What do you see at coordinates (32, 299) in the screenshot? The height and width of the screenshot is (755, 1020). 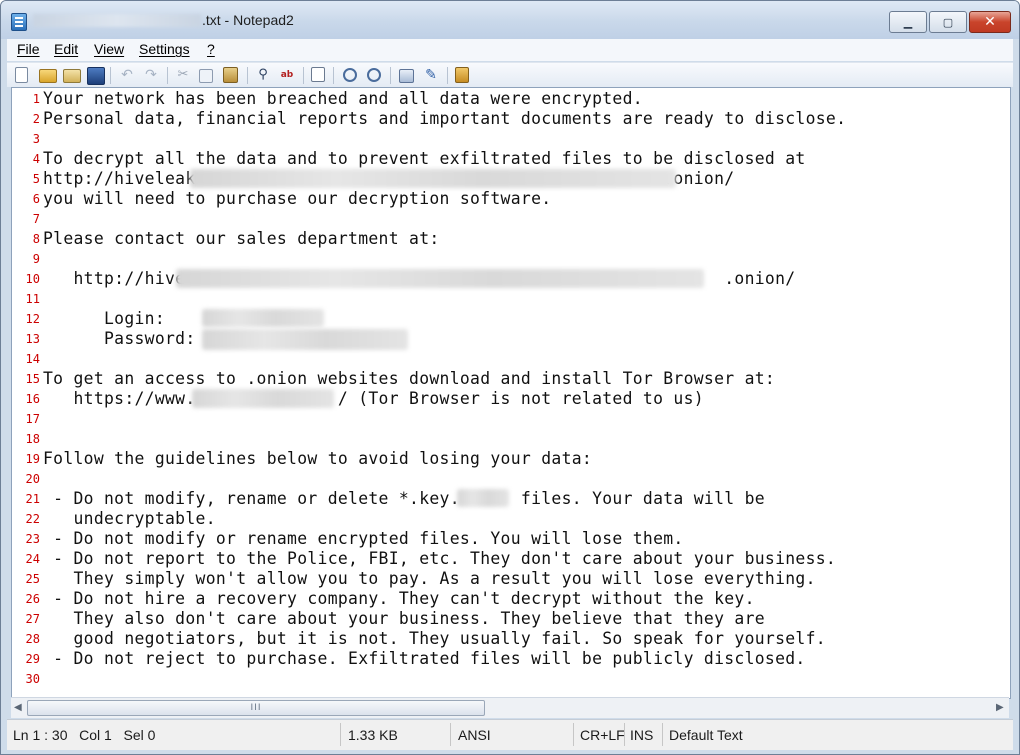 I see `line-number: 11` at bounding box center [32, 299].